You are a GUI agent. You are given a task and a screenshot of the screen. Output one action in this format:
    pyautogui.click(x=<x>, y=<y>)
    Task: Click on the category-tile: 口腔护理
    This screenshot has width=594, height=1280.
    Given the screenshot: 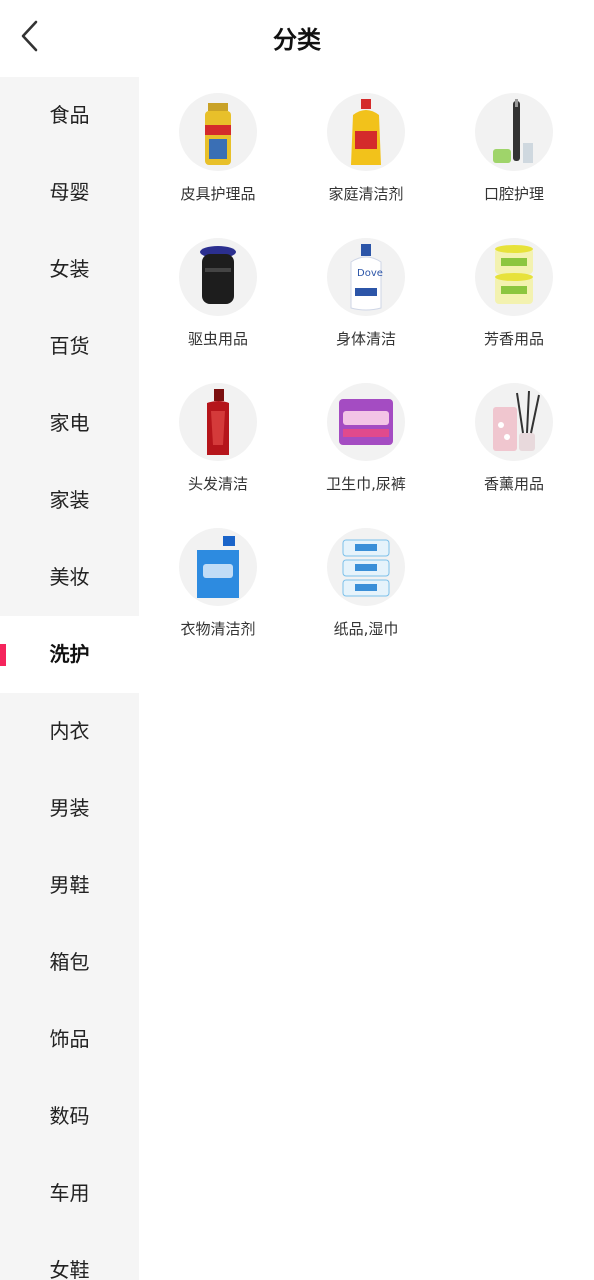 What is the action you would take?
    pyautogui.click(x=514, y=149)
    